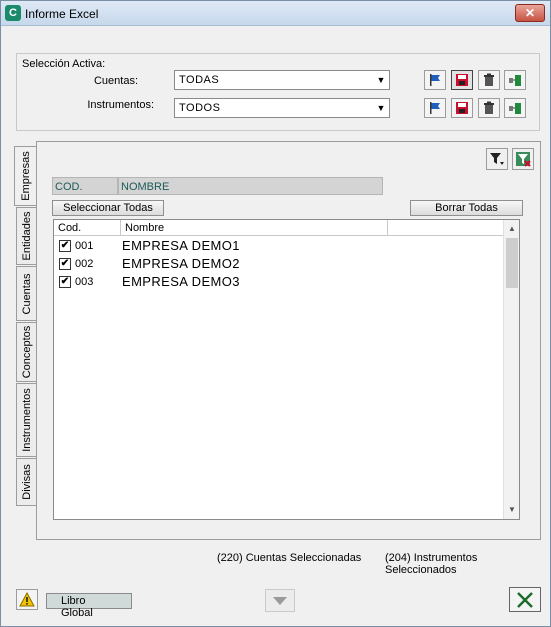 The width and height of the screenshot is (551, 627). I want to click on clear-filter-icon, so click(523, 159).